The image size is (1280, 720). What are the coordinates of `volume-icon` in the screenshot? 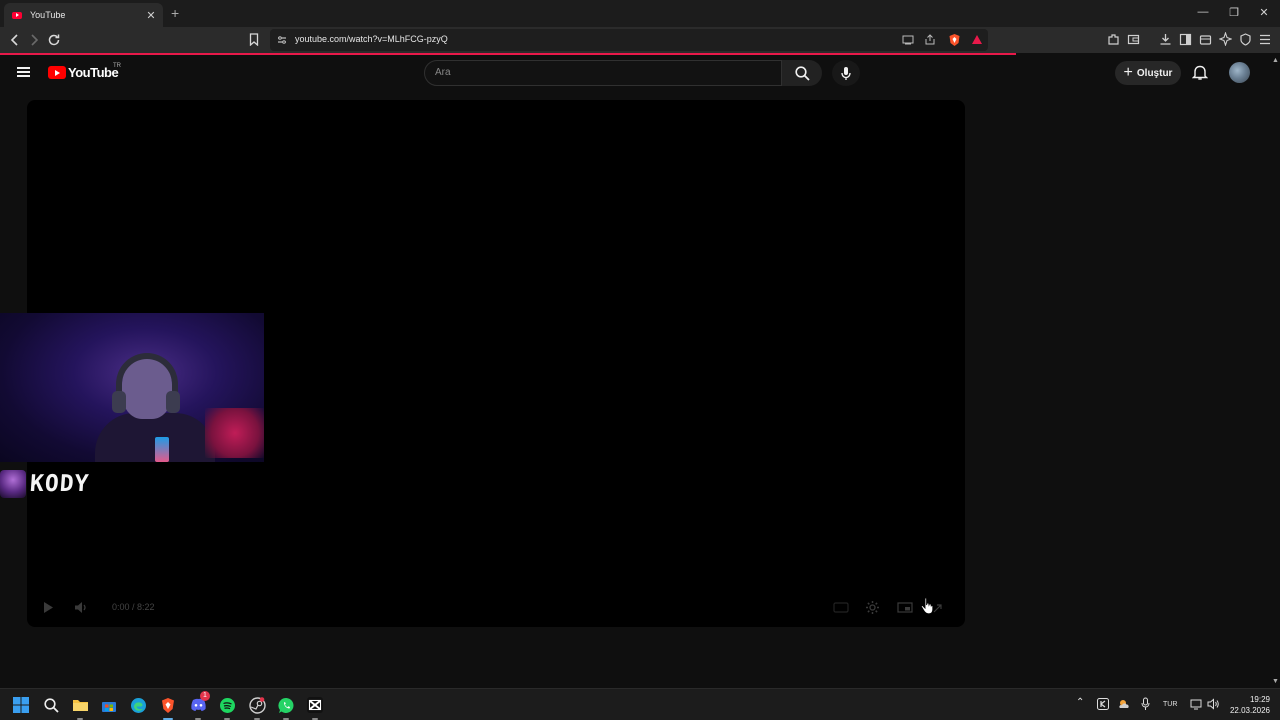 It's located at (81, 607).